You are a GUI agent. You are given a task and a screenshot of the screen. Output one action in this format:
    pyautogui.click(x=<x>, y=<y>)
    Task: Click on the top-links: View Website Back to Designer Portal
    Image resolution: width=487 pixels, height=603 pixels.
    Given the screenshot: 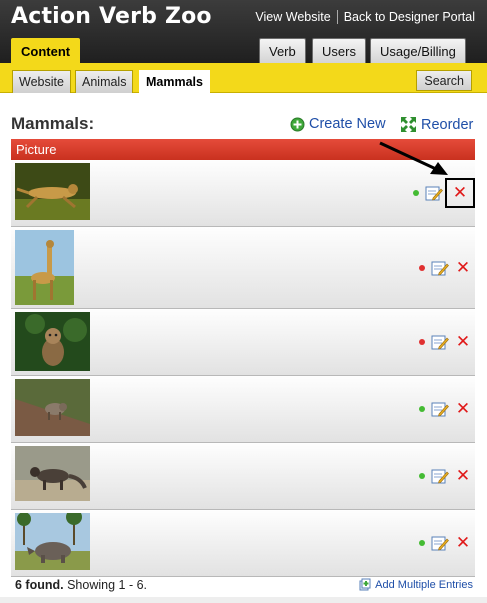 What is the action you would take?
    pyautogui.click(x=365, y=17)
    